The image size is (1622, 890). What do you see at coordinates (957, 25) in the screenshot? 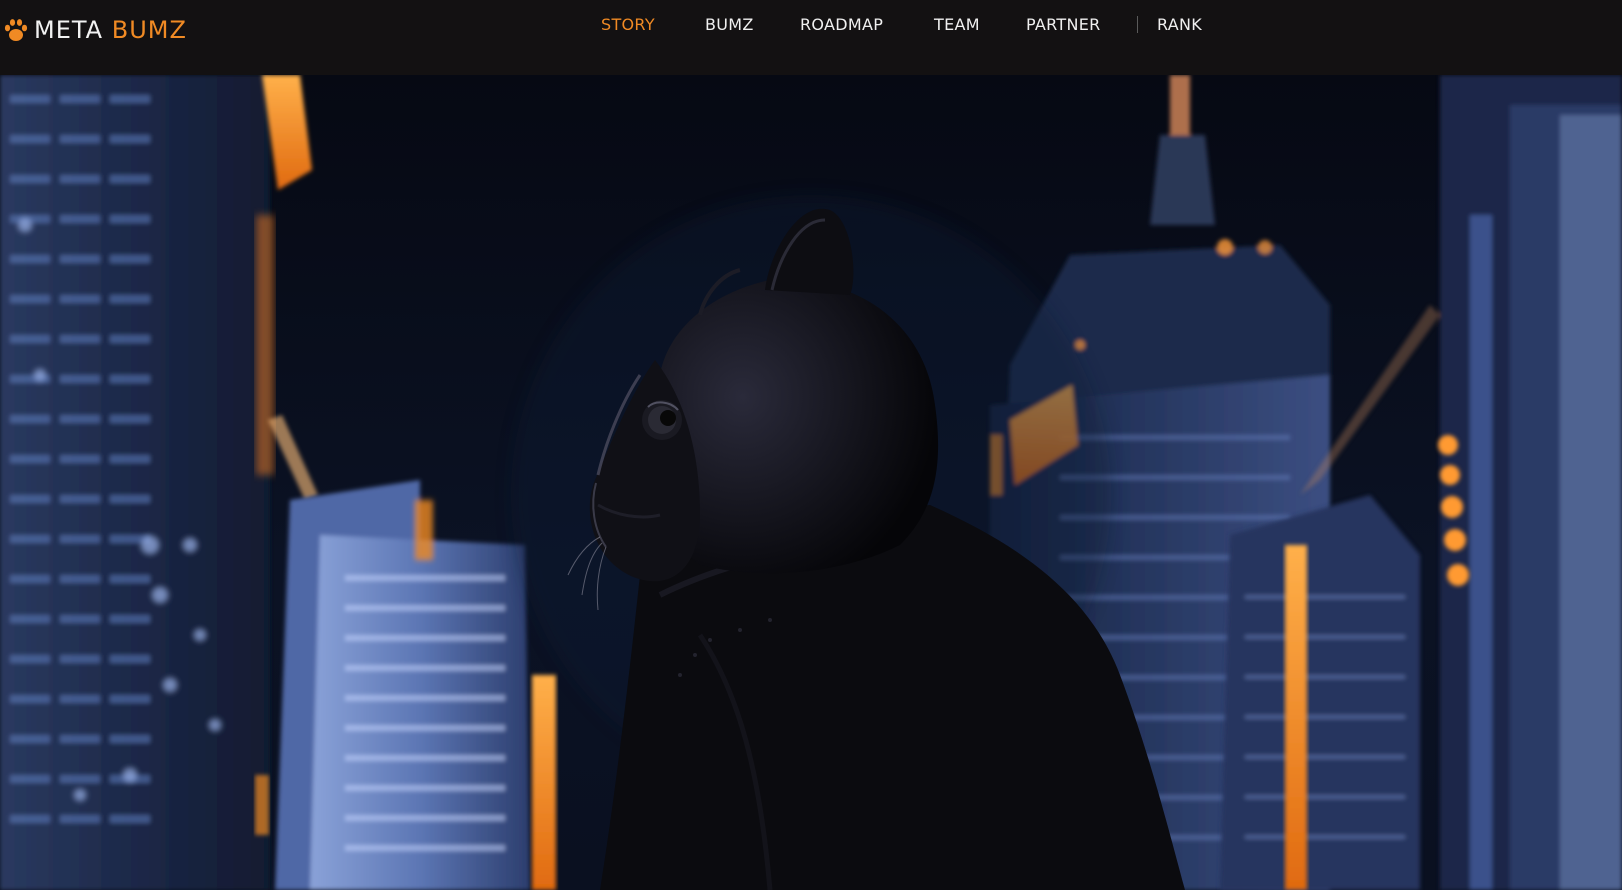
I see `nav-team: TEAM` at bounding box center [957, 25].